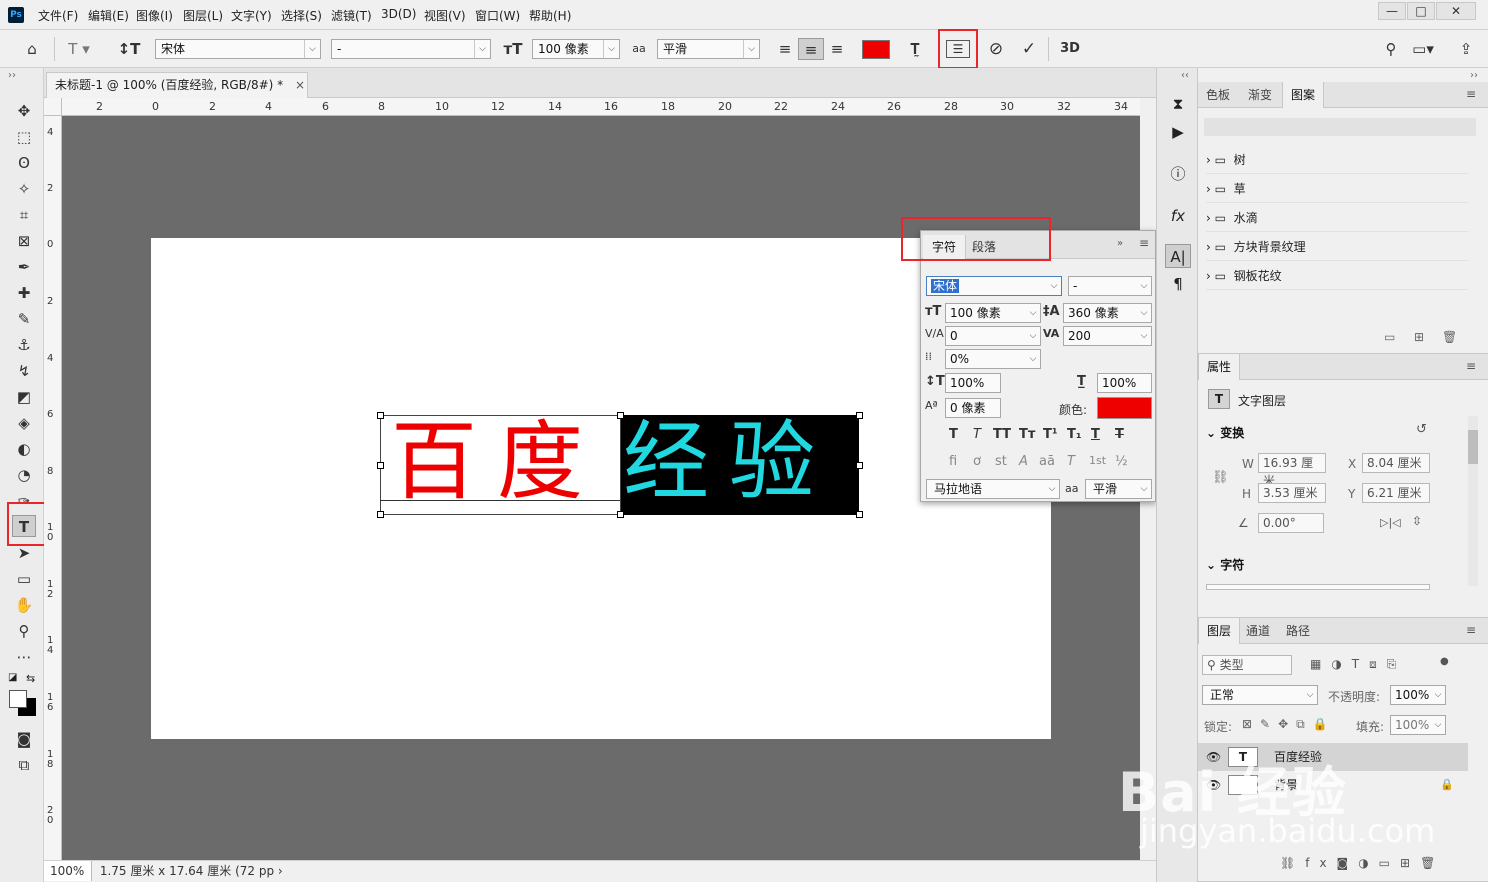 The height and width of the screenshot is (882, 1488). What do you see at coordinates (24, 765) in the screenshot?
I see `screen-mode-icon: ⧉` at bounding box center [24, 765].